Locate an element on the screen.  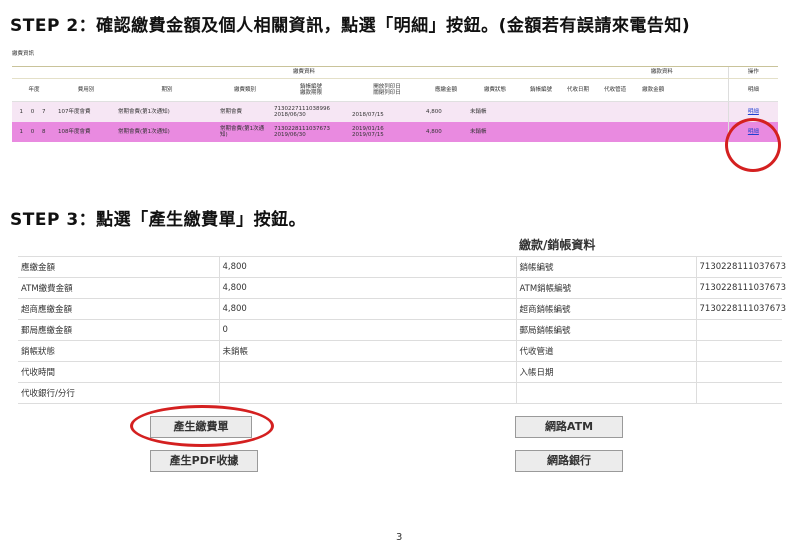
section-label: 繳費資訊 is located at coordinates (23, 54).